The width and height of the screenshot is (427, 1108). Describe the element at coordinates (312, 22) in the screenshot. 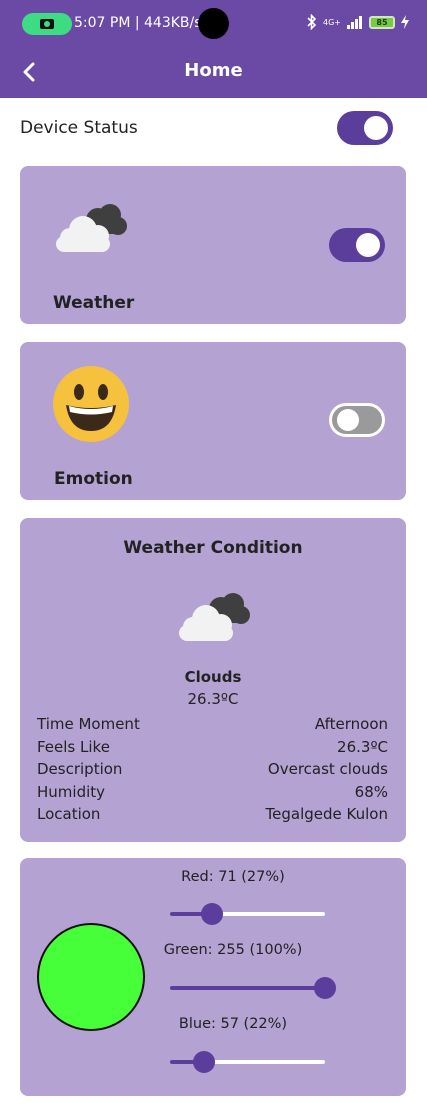

I see `bluetooth-icon` at that location.